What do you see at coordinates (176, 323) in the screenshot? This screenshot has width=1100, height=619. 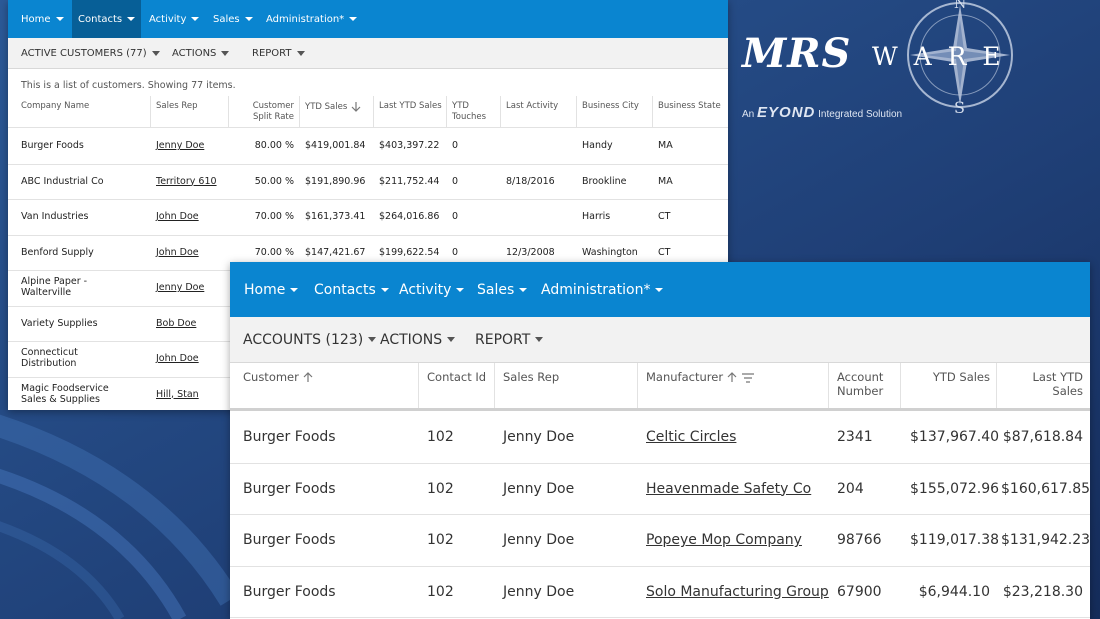 I see `sales-rep-link: Bob Doe` at bounding box center [176, 323].